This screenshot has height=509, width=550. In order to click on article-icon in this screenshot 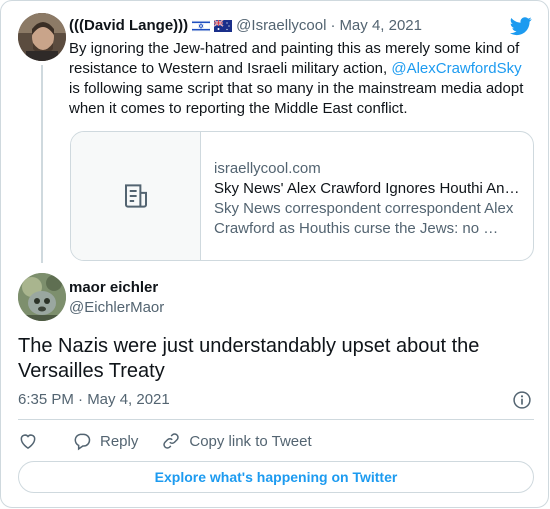, I will do `click(135, 196)`.